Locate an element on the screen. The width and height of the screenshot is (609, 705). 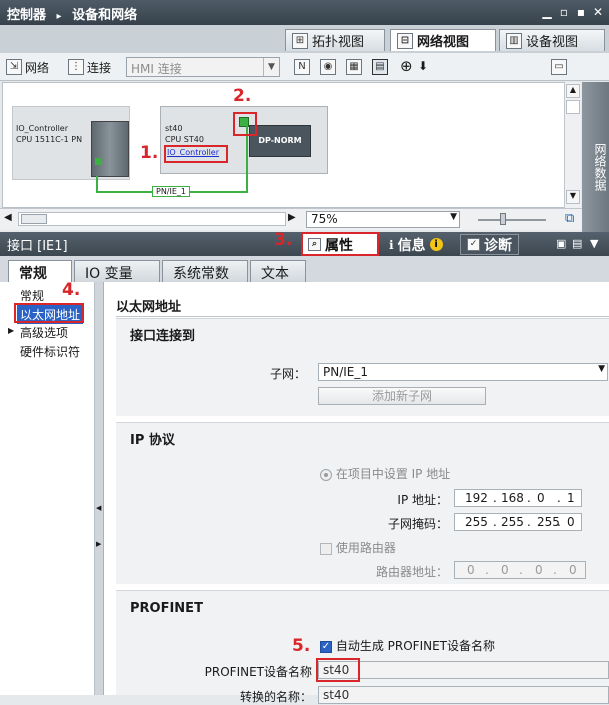
subnet-select: PN/IE_1 ▼ is located at coordinates (463, 372).